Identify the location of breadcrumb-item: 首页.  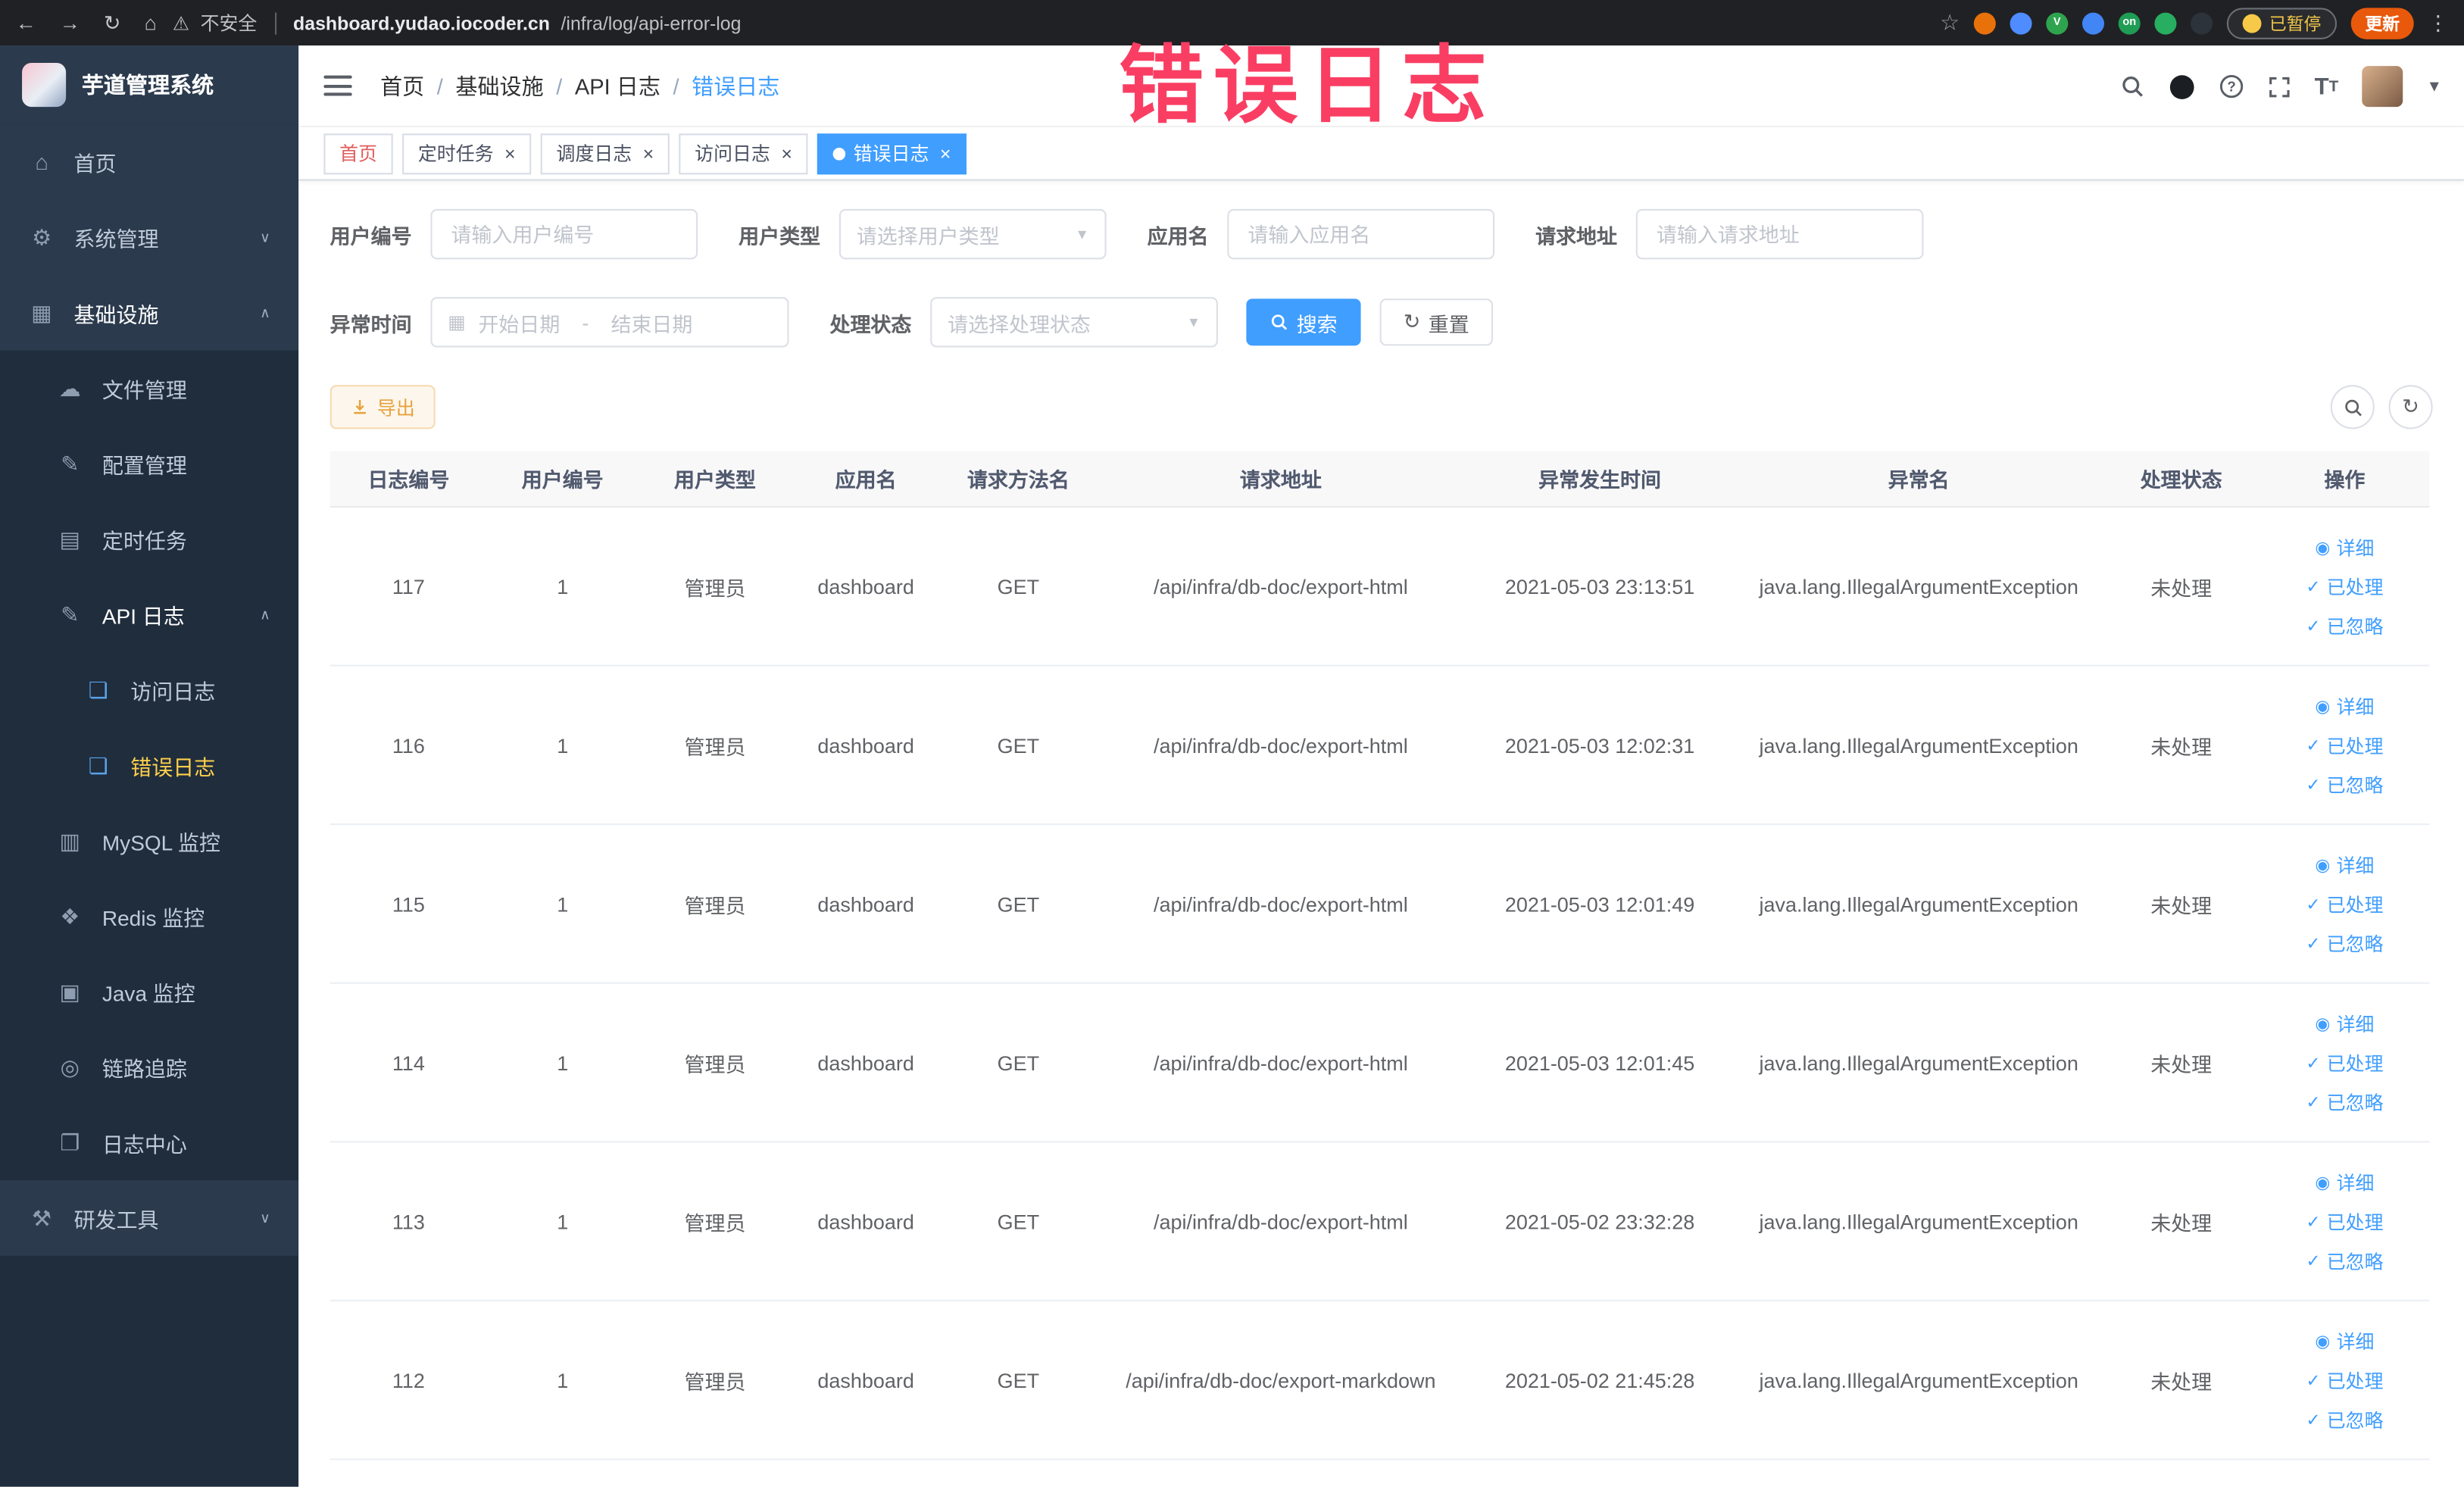
(402, 85).